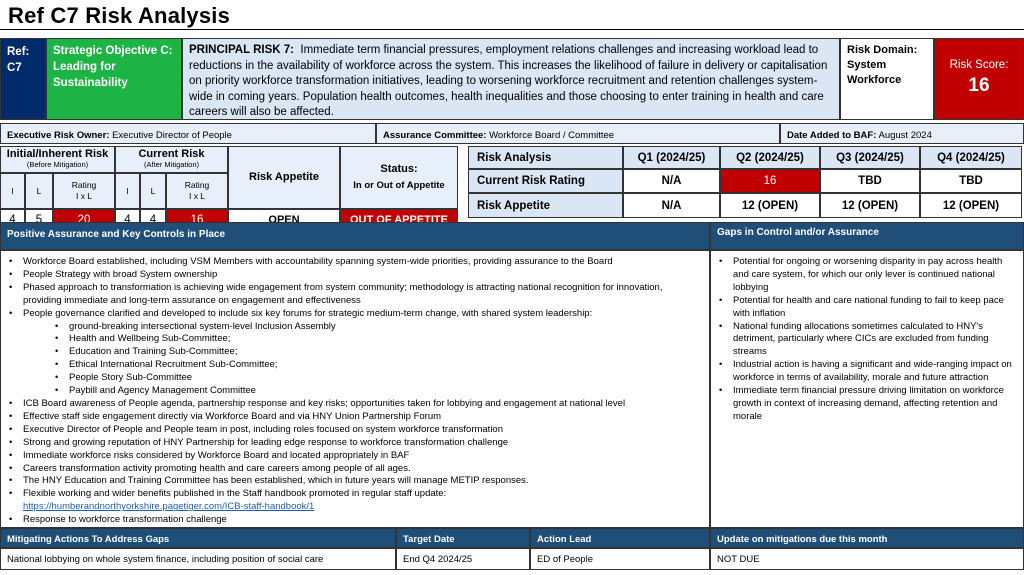 The height and width of the screenshot is (575, 1024). I want to click on current-risk-rating-q1: N/A, so click(671, 181).